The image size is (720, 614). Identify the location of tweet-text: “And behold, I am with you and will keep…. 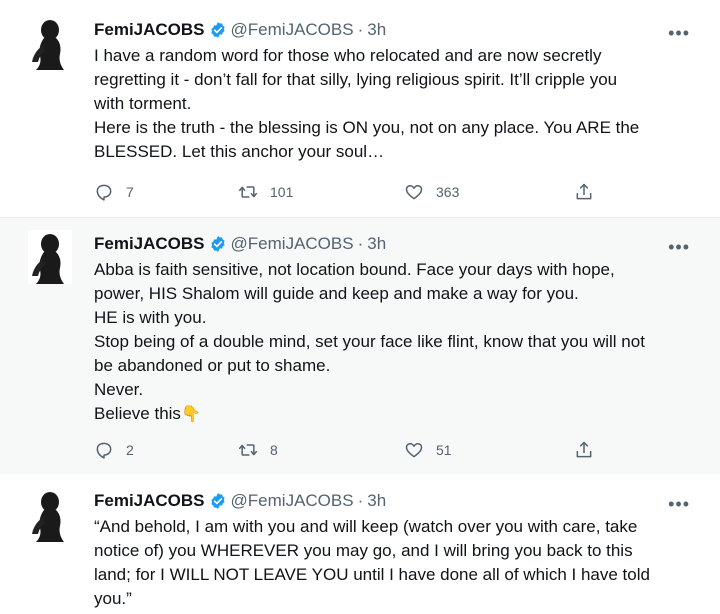
(394, 563).